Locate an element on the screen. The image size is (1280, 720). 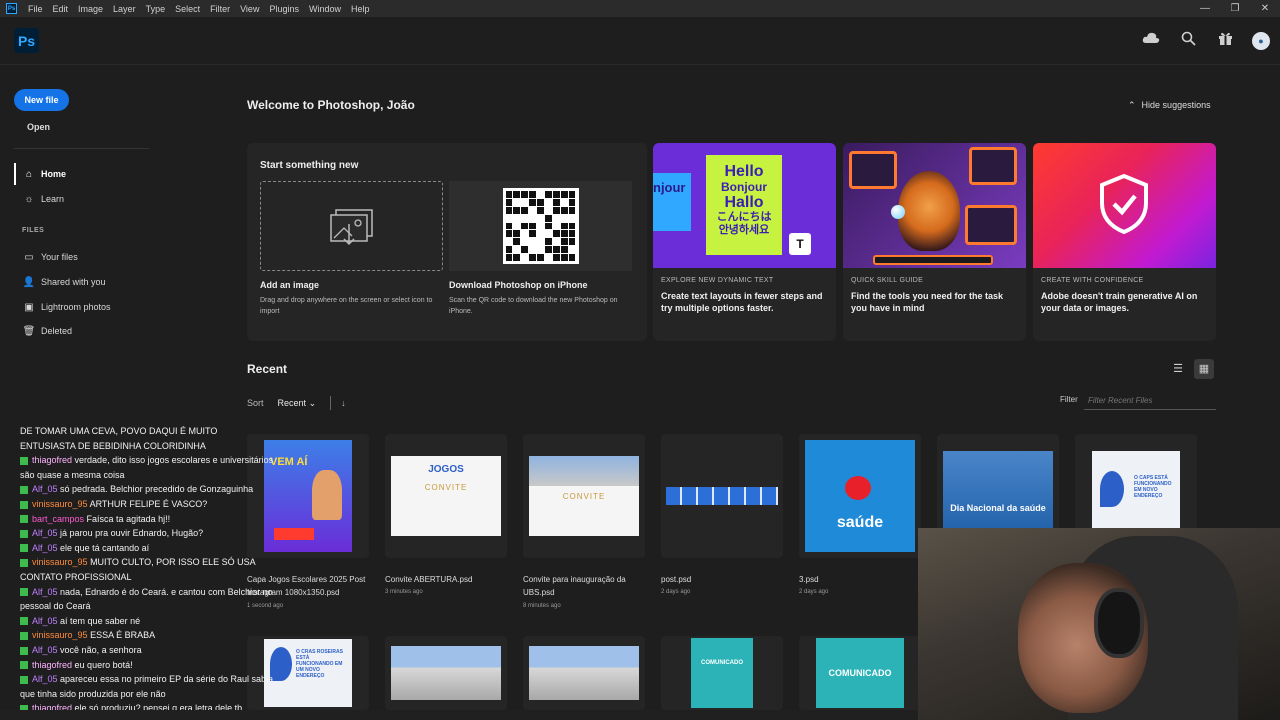
window-controls: — ❐ ✕ is located at coordinates (1235, 8).